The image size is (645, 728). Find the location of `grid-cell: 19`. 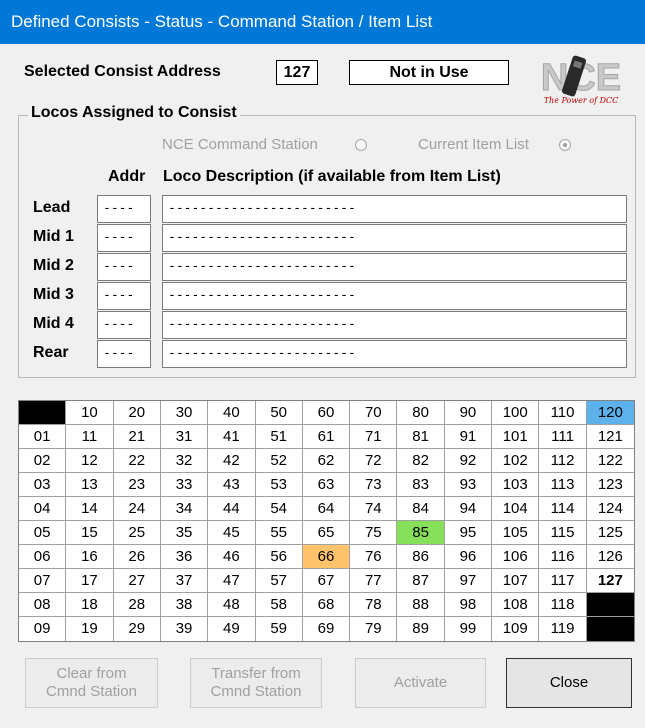

grid-cell: 19 is located at coordinates (90, 629).